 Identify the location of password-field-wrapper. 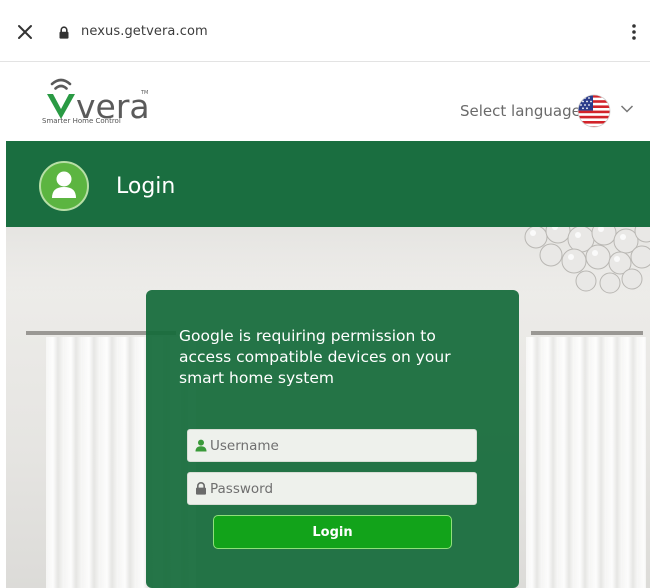
(332, 488).